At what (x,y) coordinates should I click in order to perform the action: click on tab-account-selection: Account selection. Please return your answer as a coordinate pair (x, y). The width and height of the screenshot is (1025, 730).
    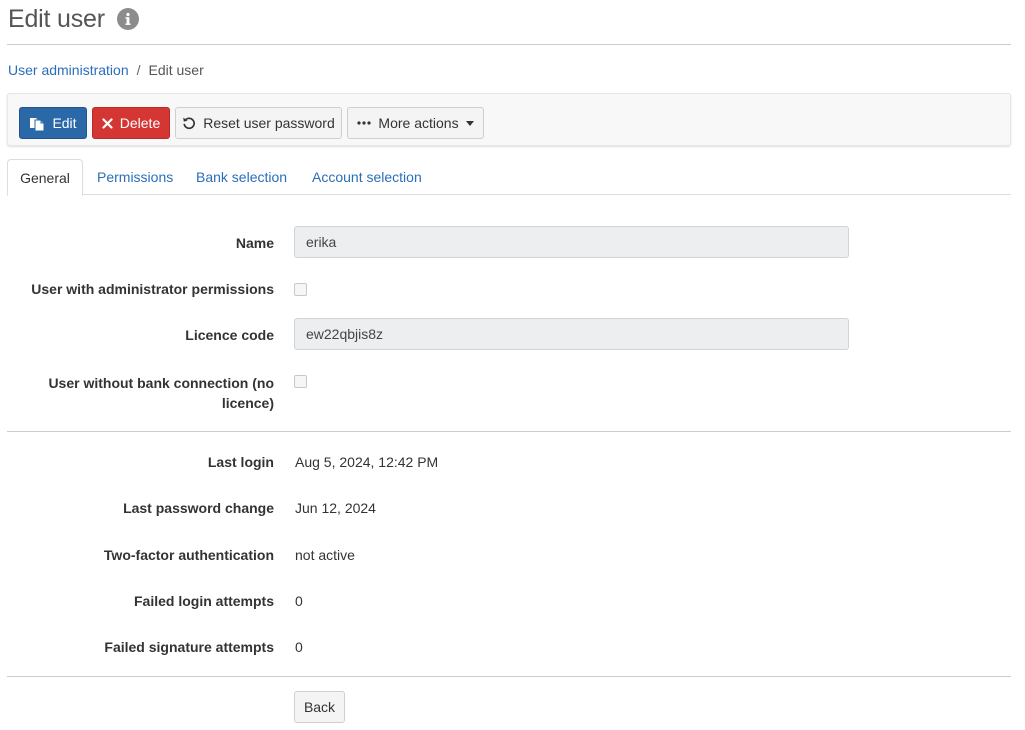
    Looking at the image, I should click on (367, 177).